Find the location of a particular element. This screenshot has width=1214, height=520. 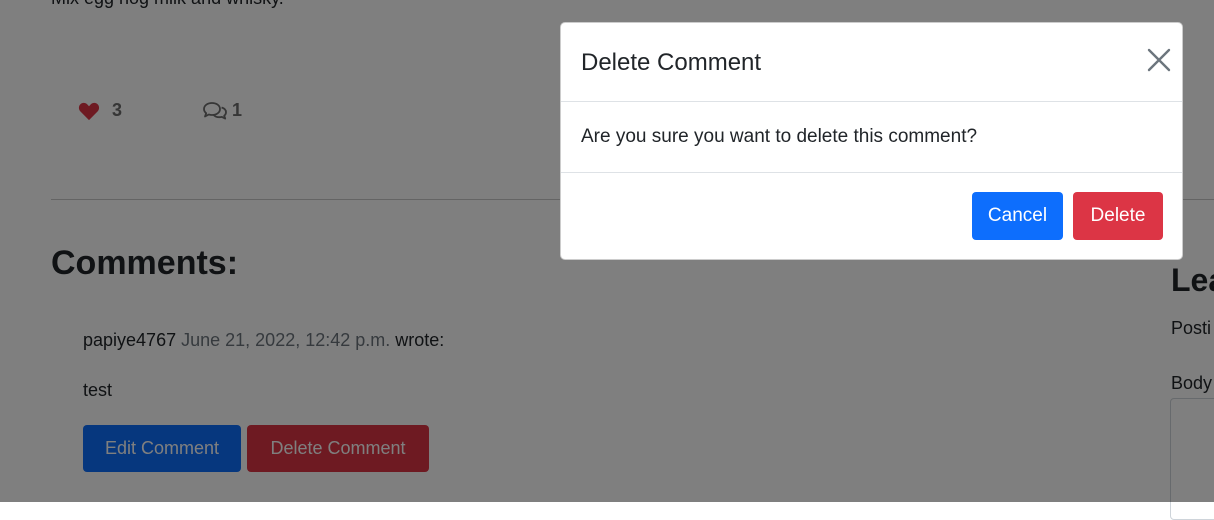

modal-title: Delete Comment is located at coordinates (671, 62).